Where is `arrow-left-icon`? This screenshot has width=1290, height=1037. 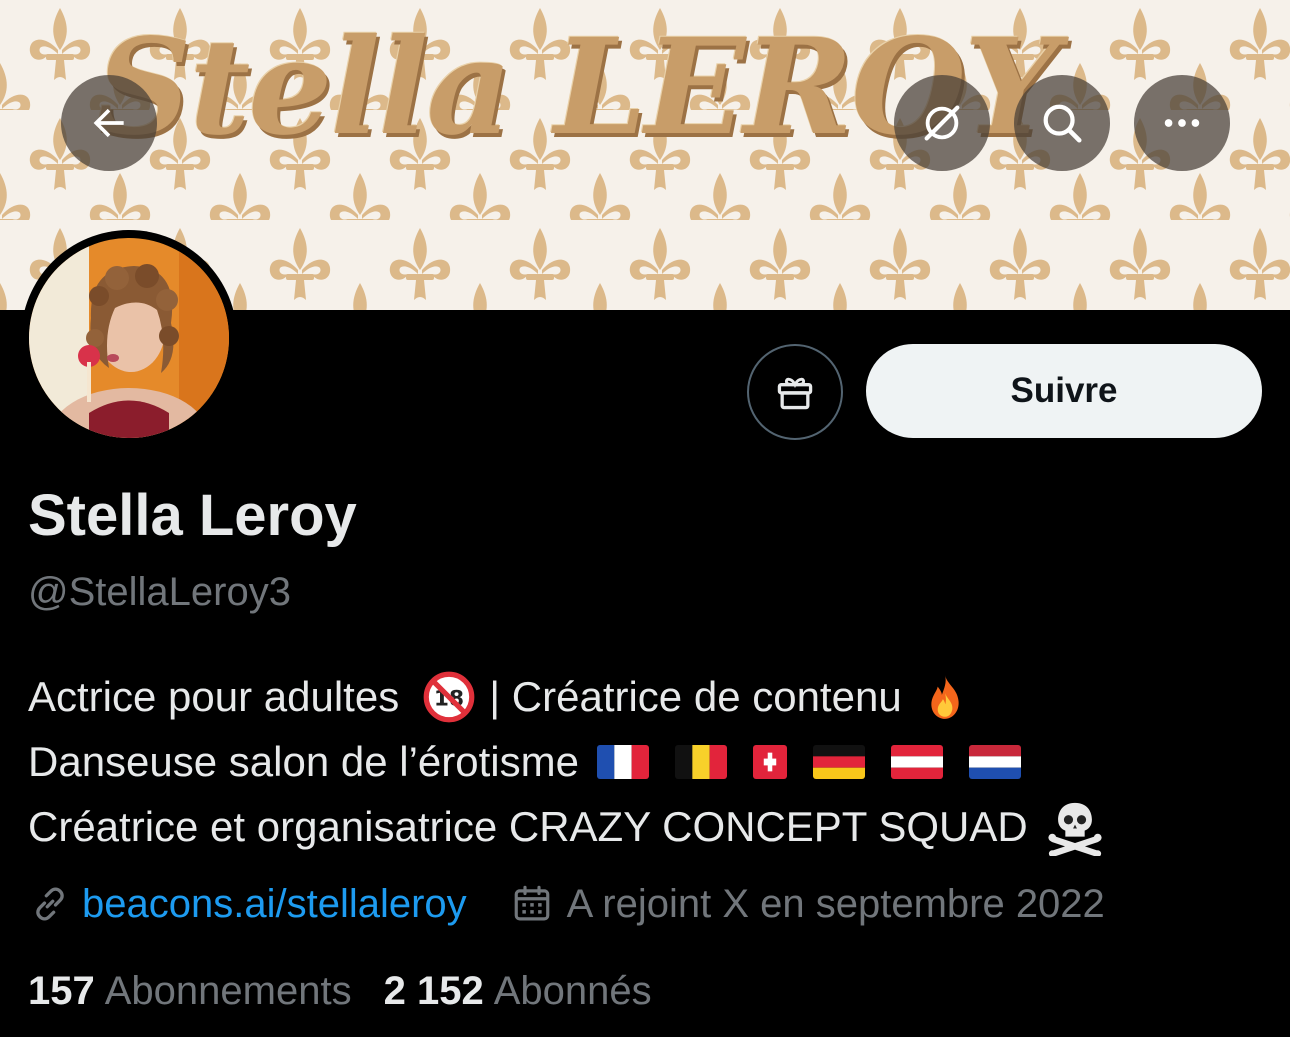
arrow-left-icon is located at coordinates (108, 123).